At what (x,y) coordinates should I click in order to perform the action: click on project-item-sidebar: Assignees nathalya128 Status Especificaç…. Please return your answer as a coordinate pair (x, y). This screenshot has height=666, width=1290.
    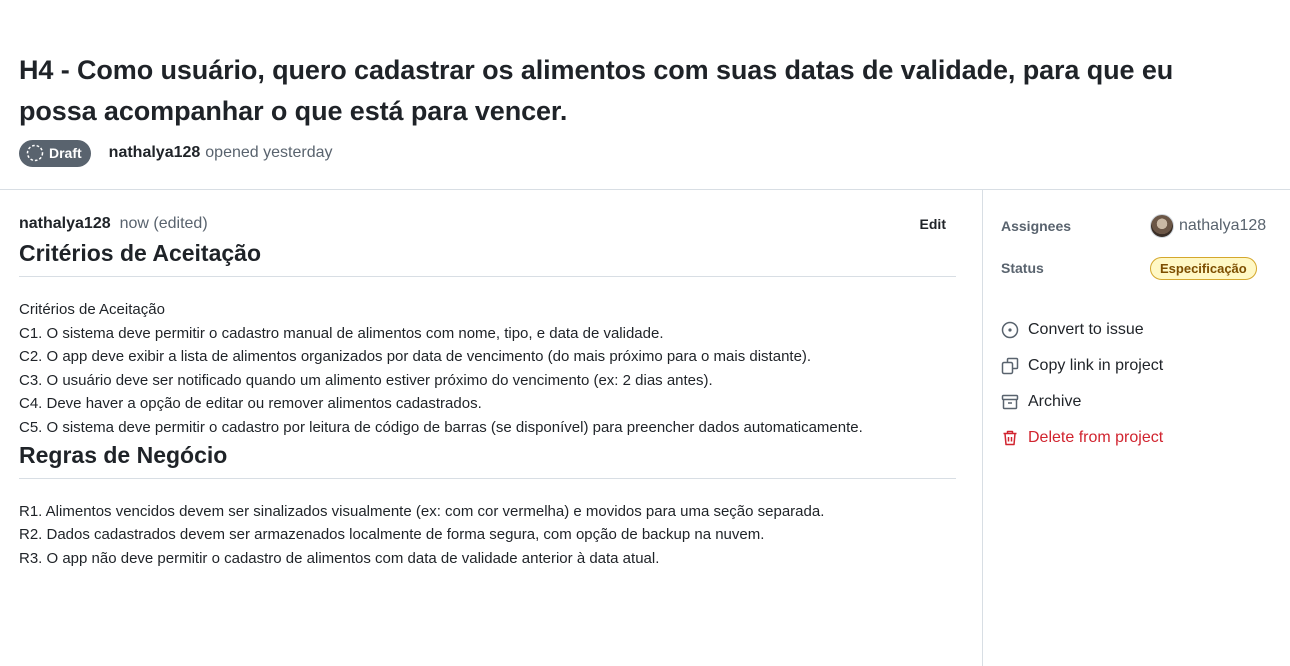
    Looking at the image, I should click on (1136, 333).